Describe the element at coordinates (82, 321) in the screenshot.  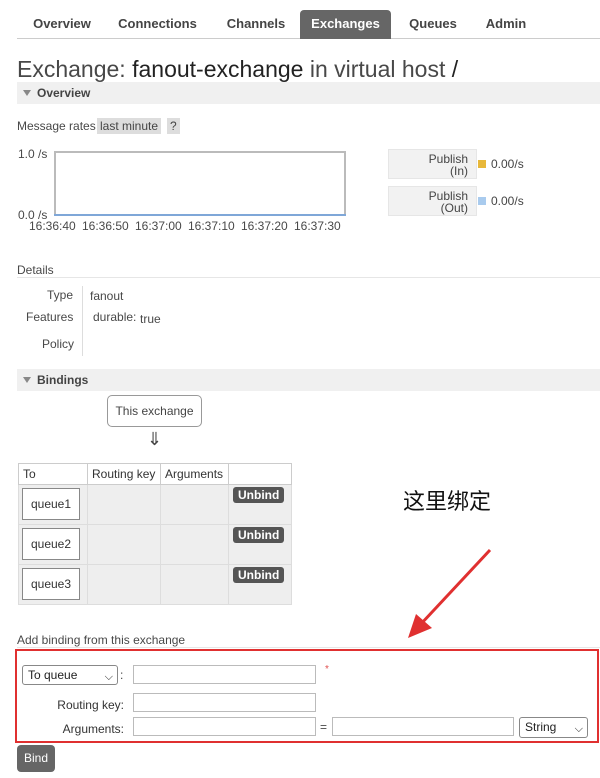
I see `details-separator` at that location.